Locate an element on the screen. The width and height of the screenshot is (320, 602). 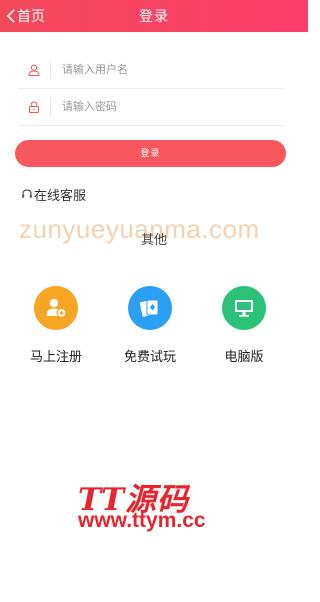
desktop-monitor-icon is located at coordinates (244, 308).